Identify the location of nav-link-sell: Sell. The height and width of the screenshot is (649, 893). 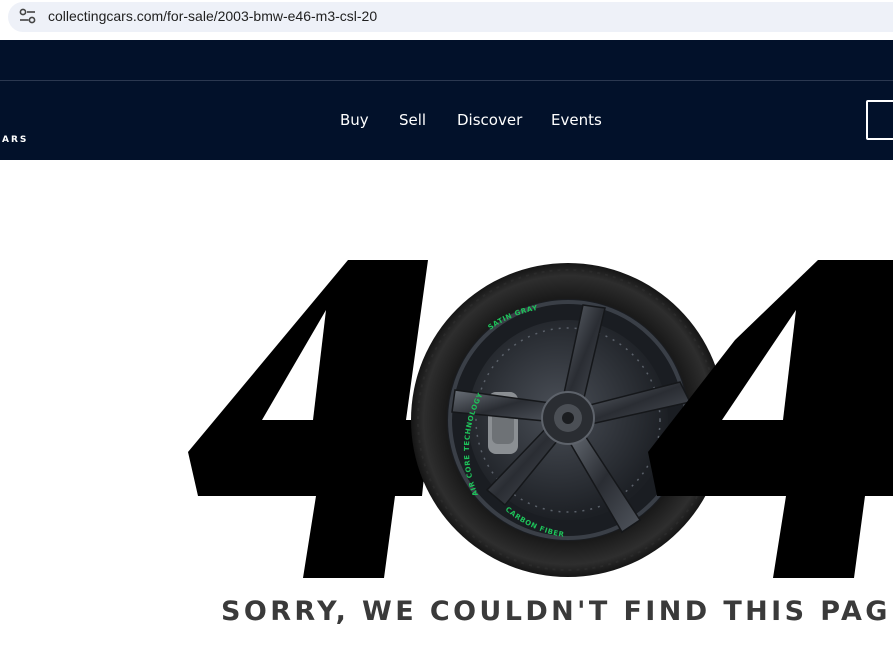
(412, 120).